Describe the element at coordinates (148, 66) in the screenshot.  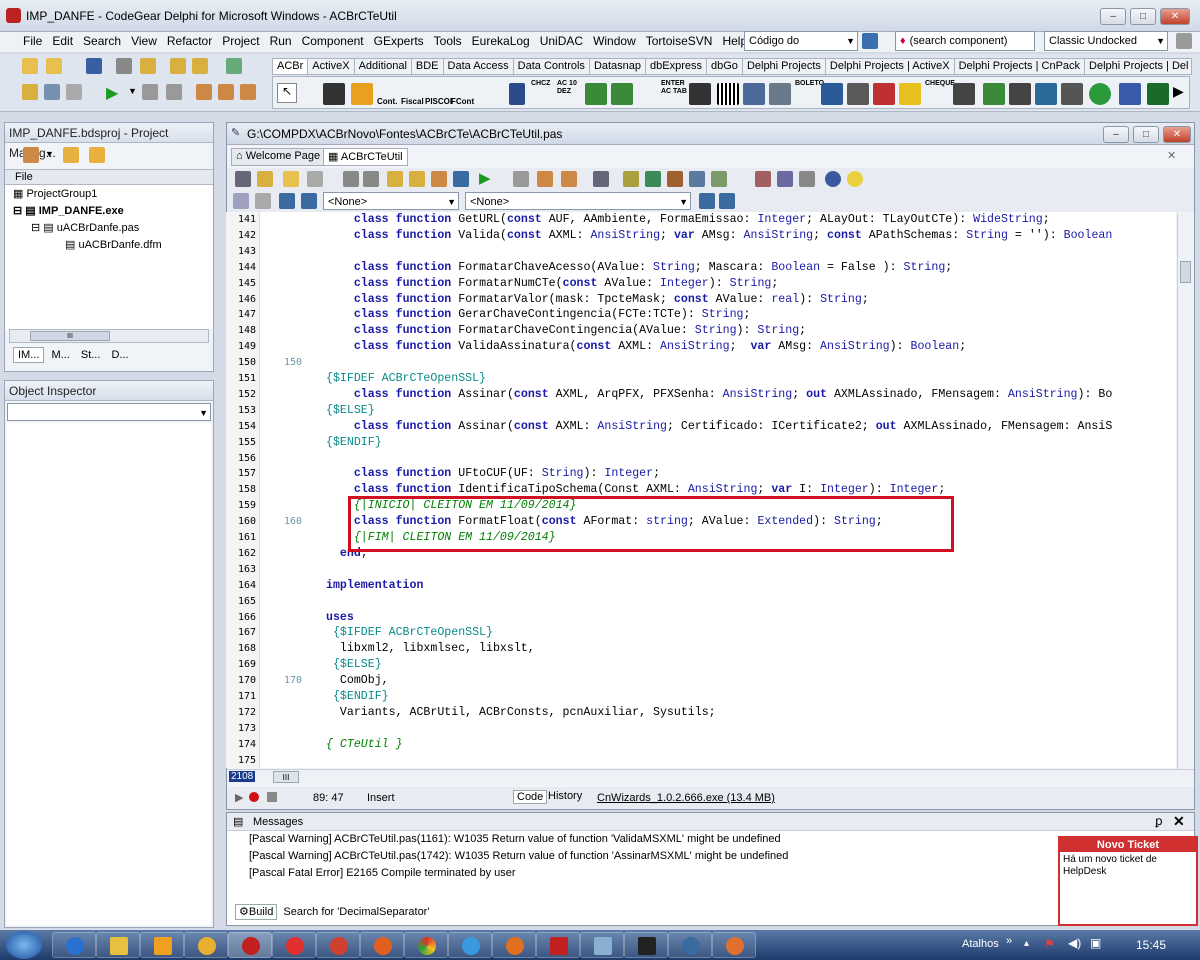
I see `open-project-icon` at that location.